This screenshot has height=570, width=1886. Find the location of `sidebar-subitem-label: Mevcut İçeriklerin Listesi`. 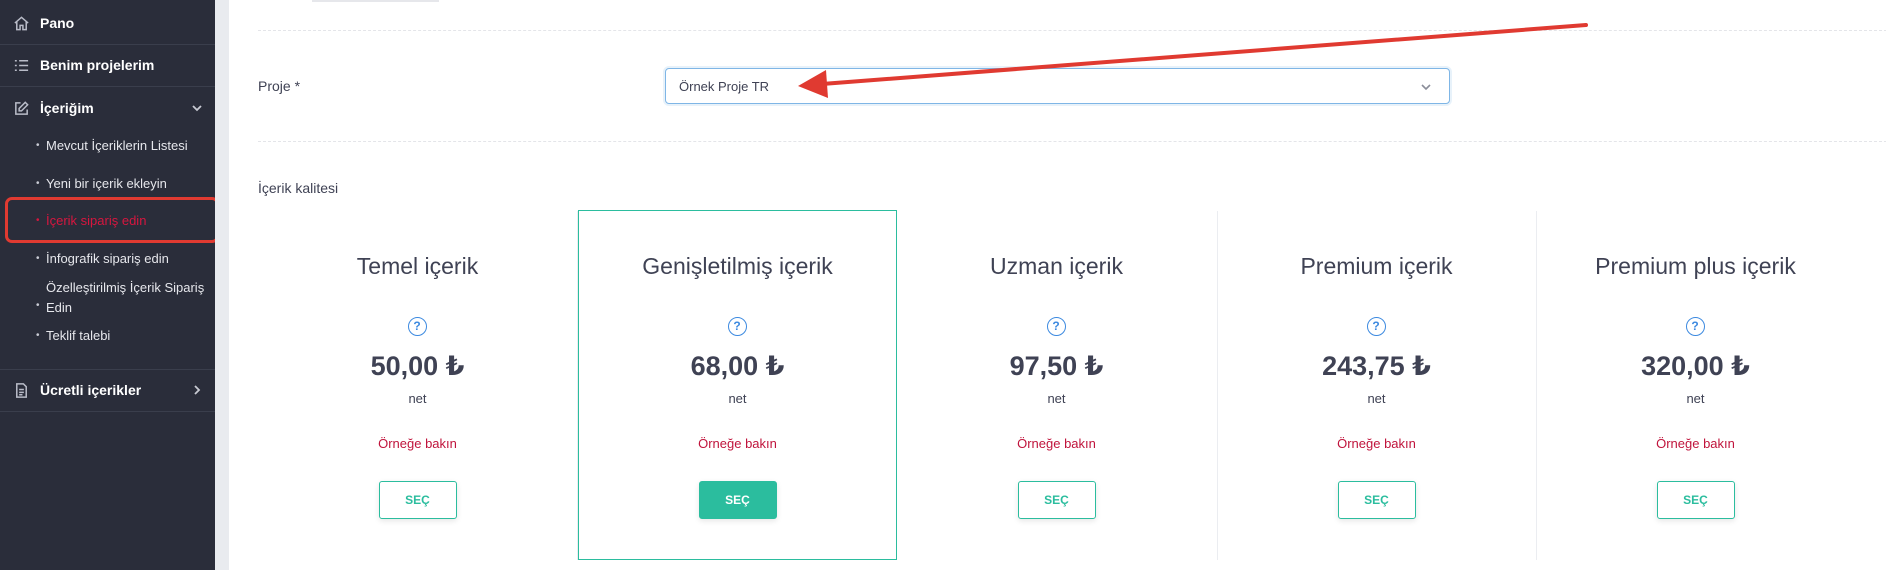

sidebar-subitem-label: Mevcut İçeriklerin Listesi is located at coordinates (117, 145).